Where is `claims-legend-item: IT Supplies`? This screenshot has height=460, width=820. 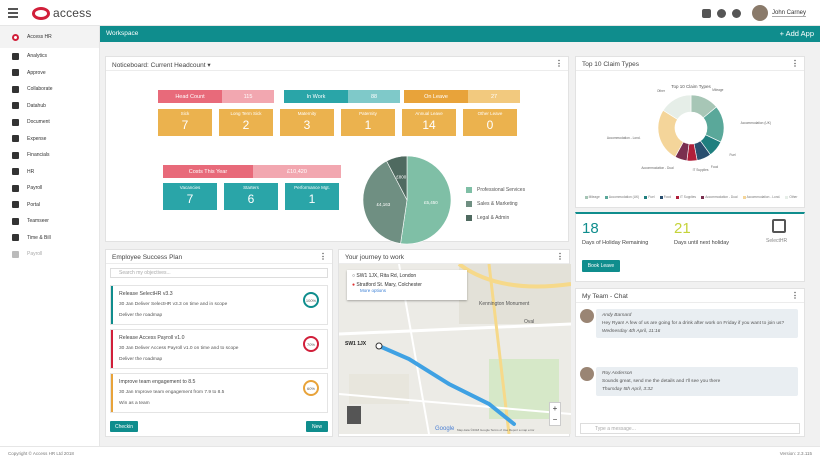
claims-legend-item: IT Supplies is located at coordinates (686, 197).